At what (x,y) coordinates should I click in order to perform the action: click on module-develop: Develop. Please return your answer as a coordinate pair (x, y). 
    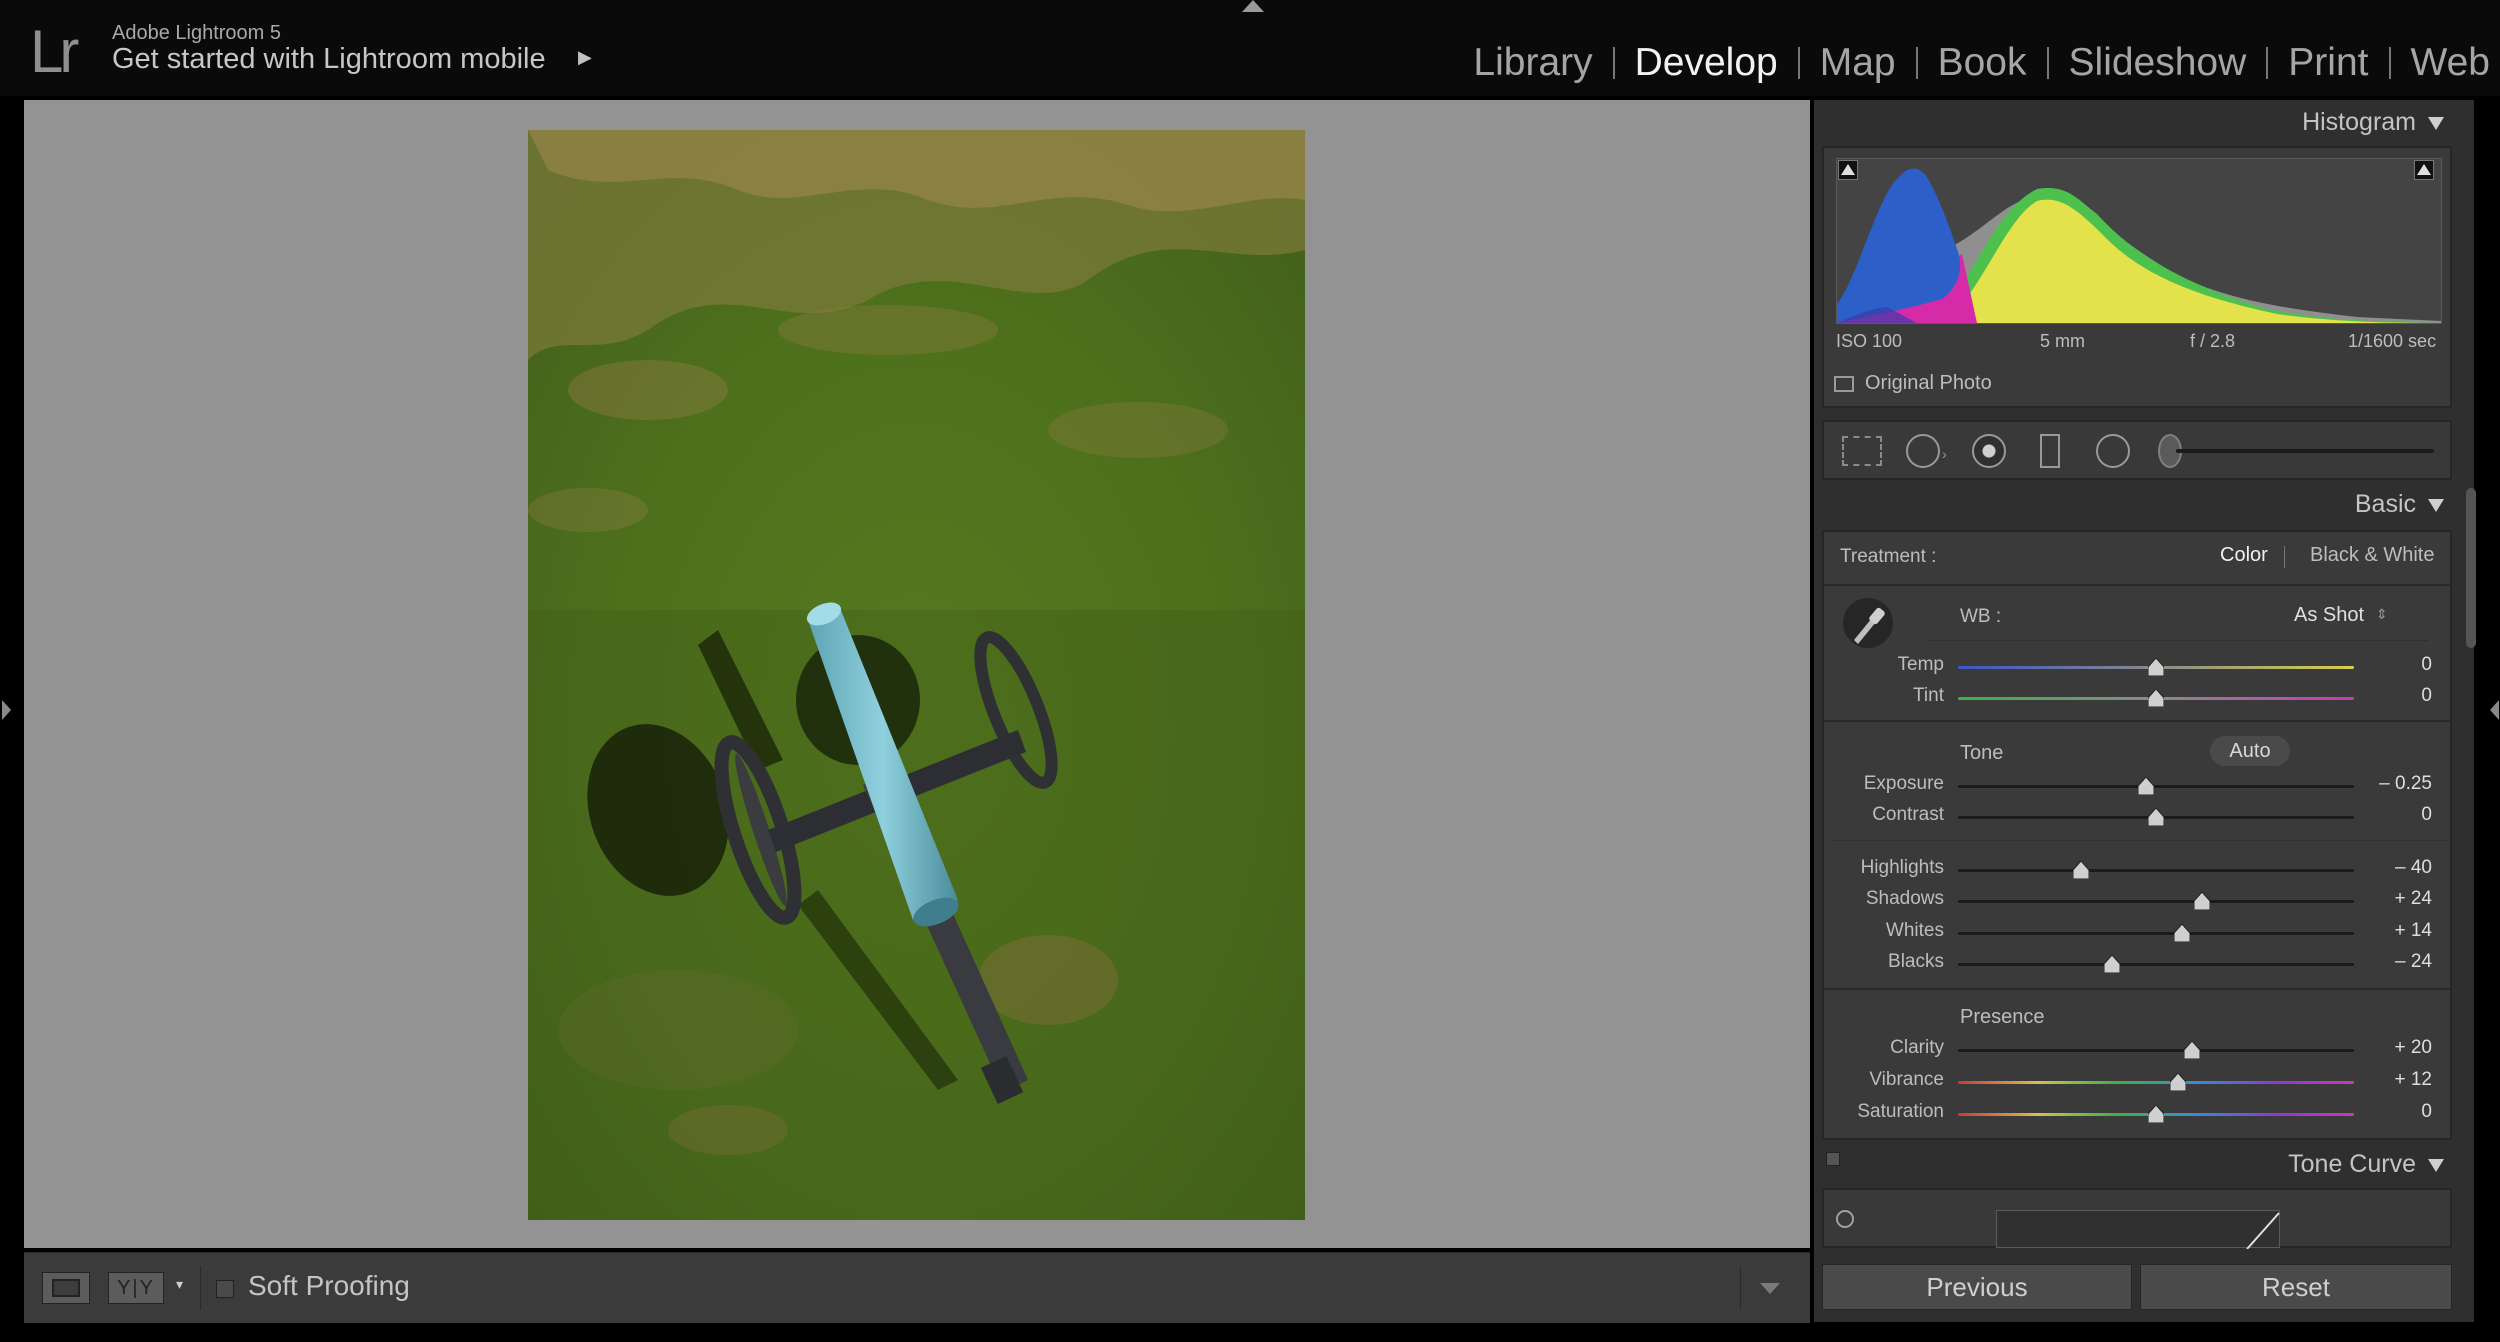
    Looking at the image, I should click on (1706, 63).